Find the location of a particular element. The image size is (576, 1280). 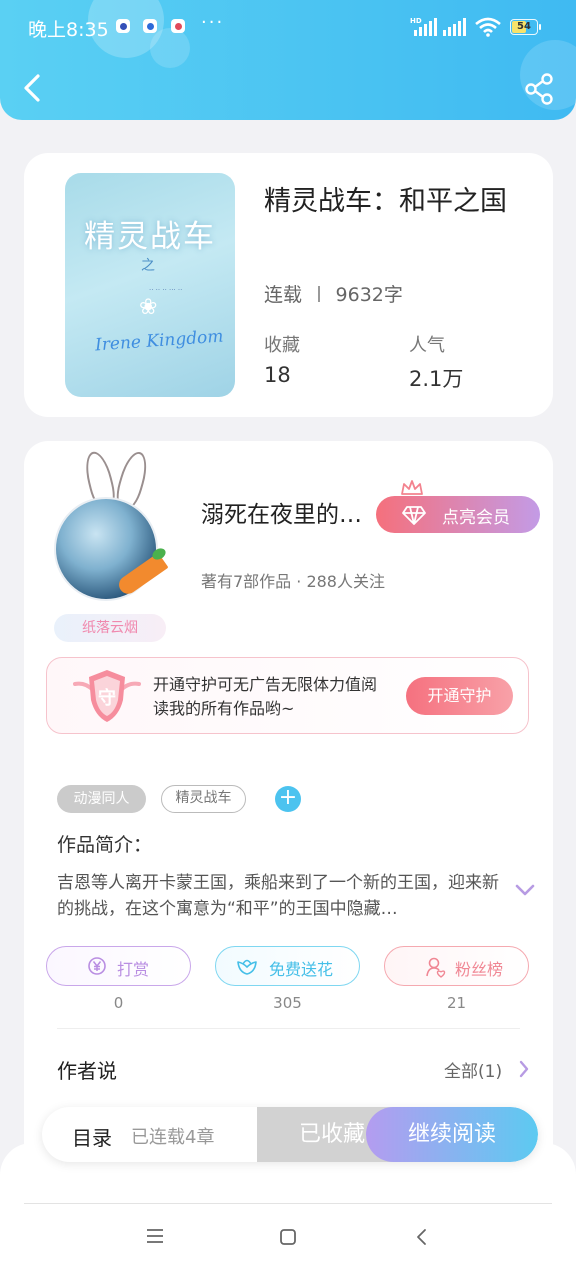

flower-icon: ❀ is located at coordinates (148, 307).